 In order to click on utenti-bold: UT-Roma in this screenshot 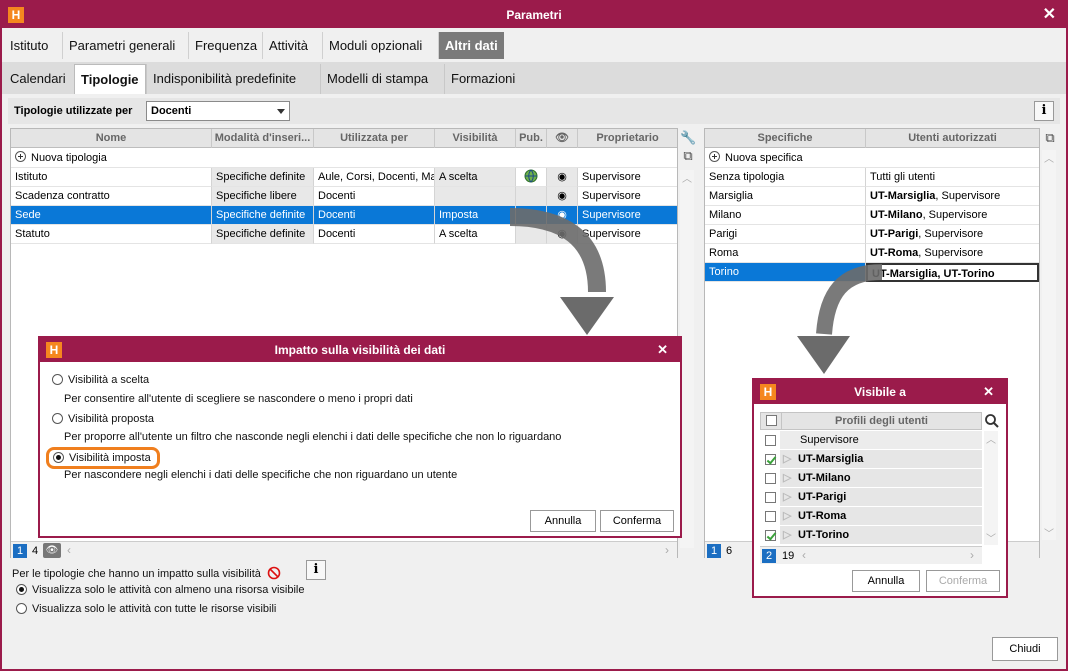, I will do `click(894, 253)`.